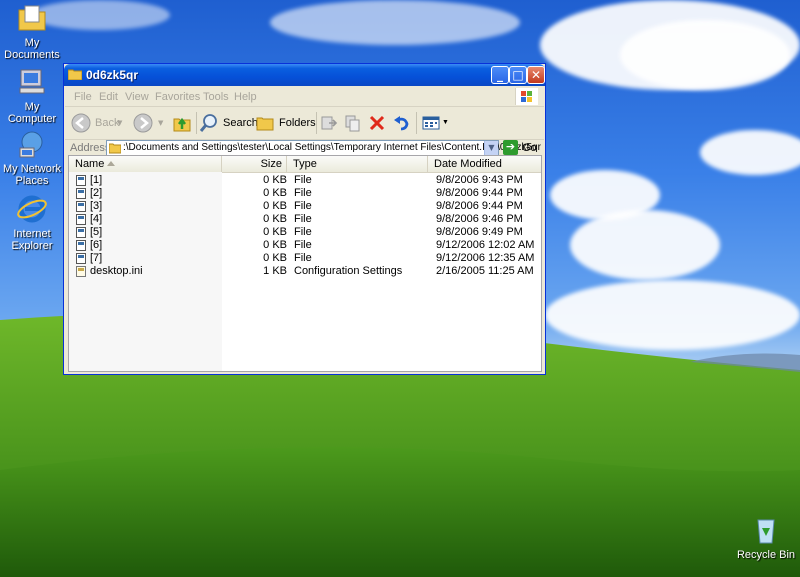 The width and height of the screenshot is (800, 577). I want to click on window-title: 0d6zk5qr, so click(112, 75).